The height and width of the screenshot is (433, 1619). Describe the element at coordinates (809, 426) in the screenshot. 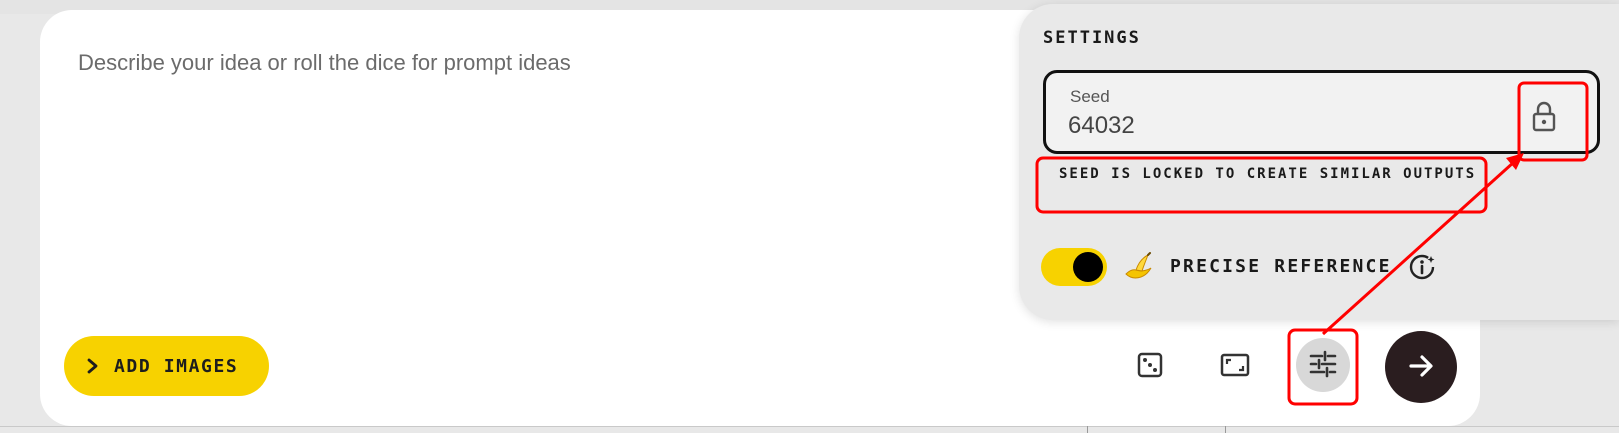

I see `bottom-divider` at that location.